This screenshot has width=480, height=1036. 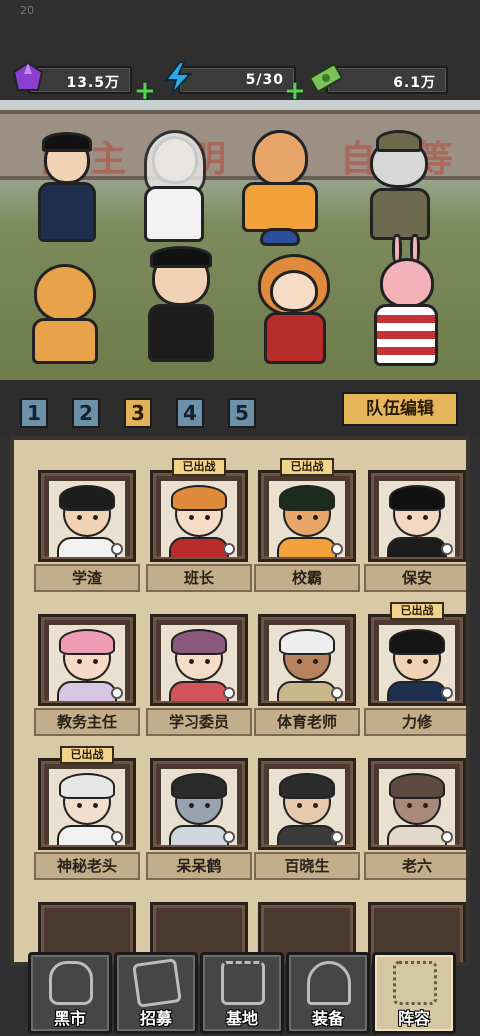 What do you see at coordinates (264, 80) in the screenshot?
I see `energy-value: 5/30` at bounding box center [264, 80].